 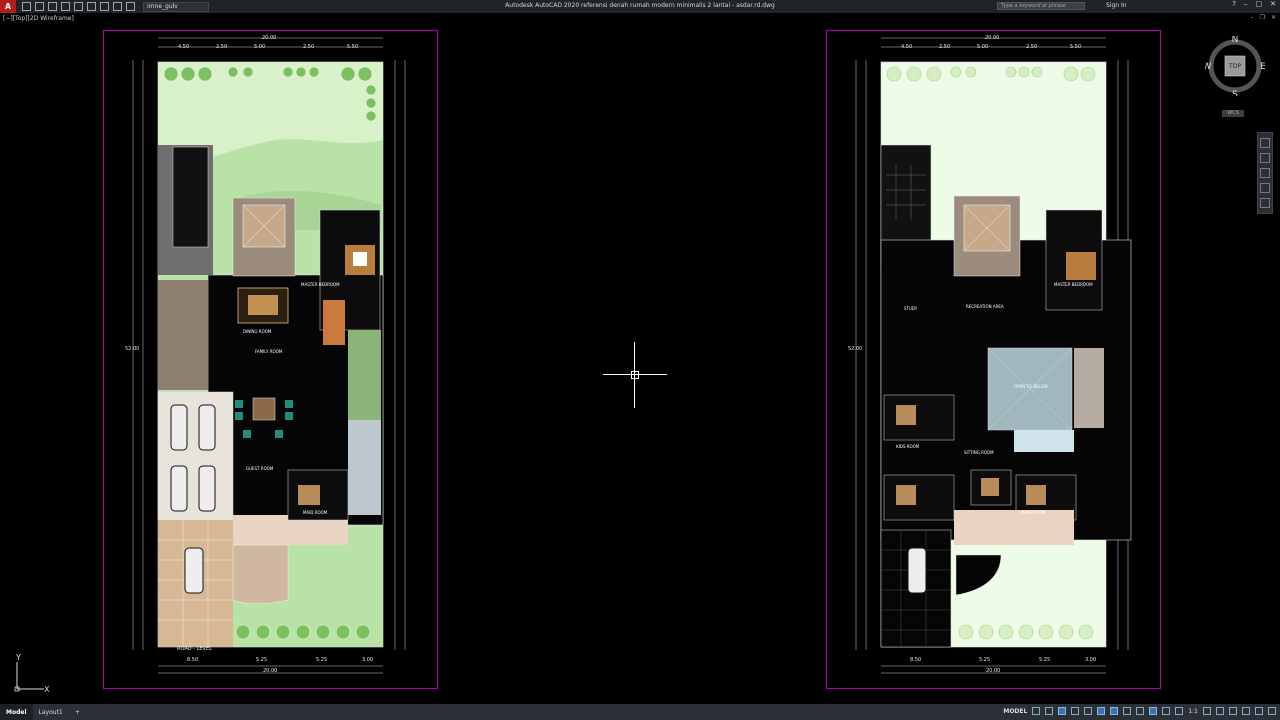 I want to click on pan-icon, so click(x=1265, y=158).